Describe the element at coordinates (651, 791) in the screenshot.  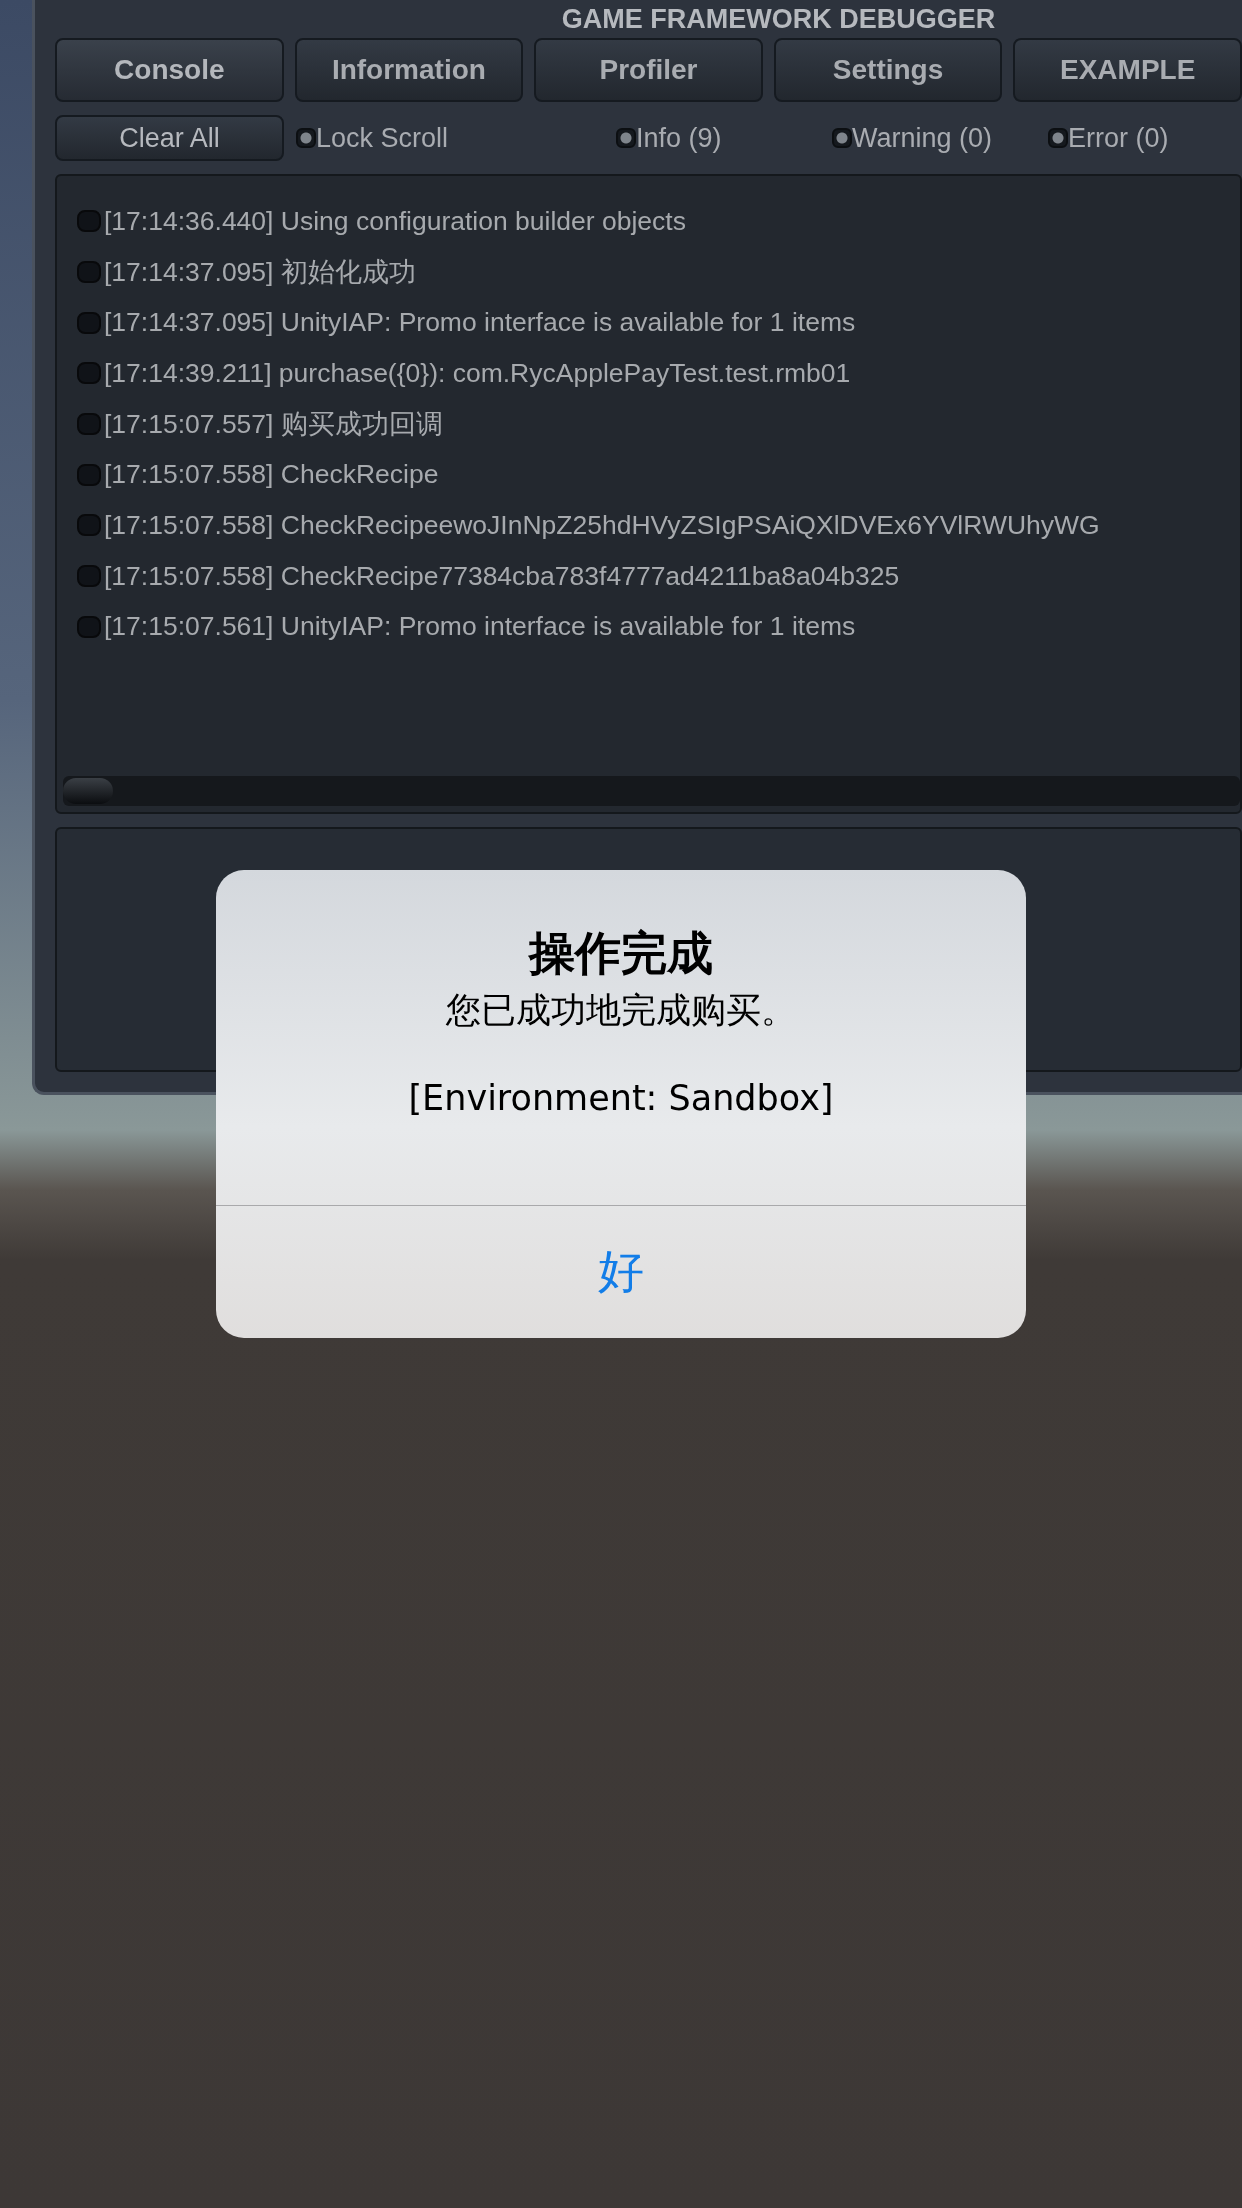
I see `scrollbar` at that location.